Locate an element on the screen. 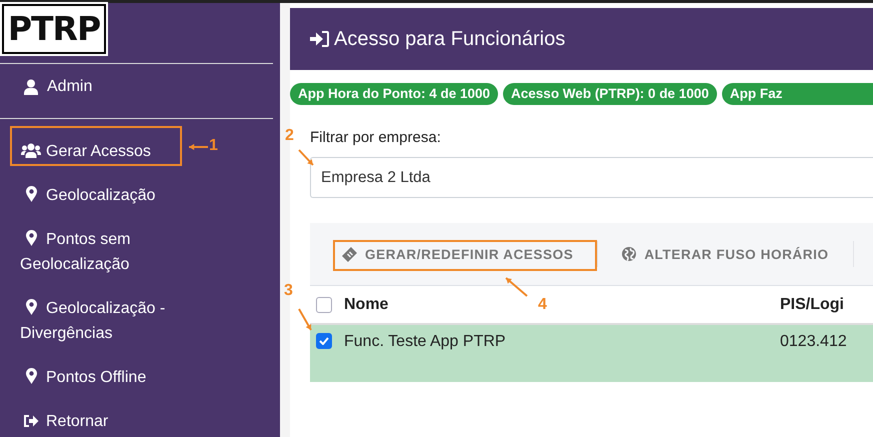 Image resolution: width=873 pixels, height=437 pixels. check-icon is located at coordinates (324, 341).